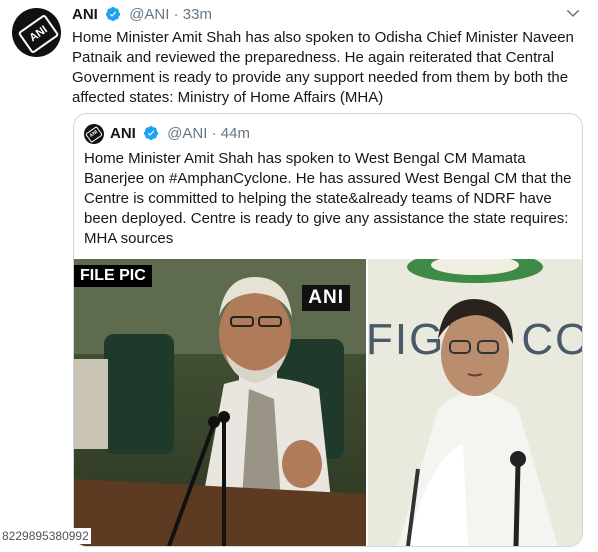 The height and width of the screenshot is (552, 598). Describe the element at coordinates (235, 133) in the screenshot. I see `quoted-timestamp: 44m` at that location.